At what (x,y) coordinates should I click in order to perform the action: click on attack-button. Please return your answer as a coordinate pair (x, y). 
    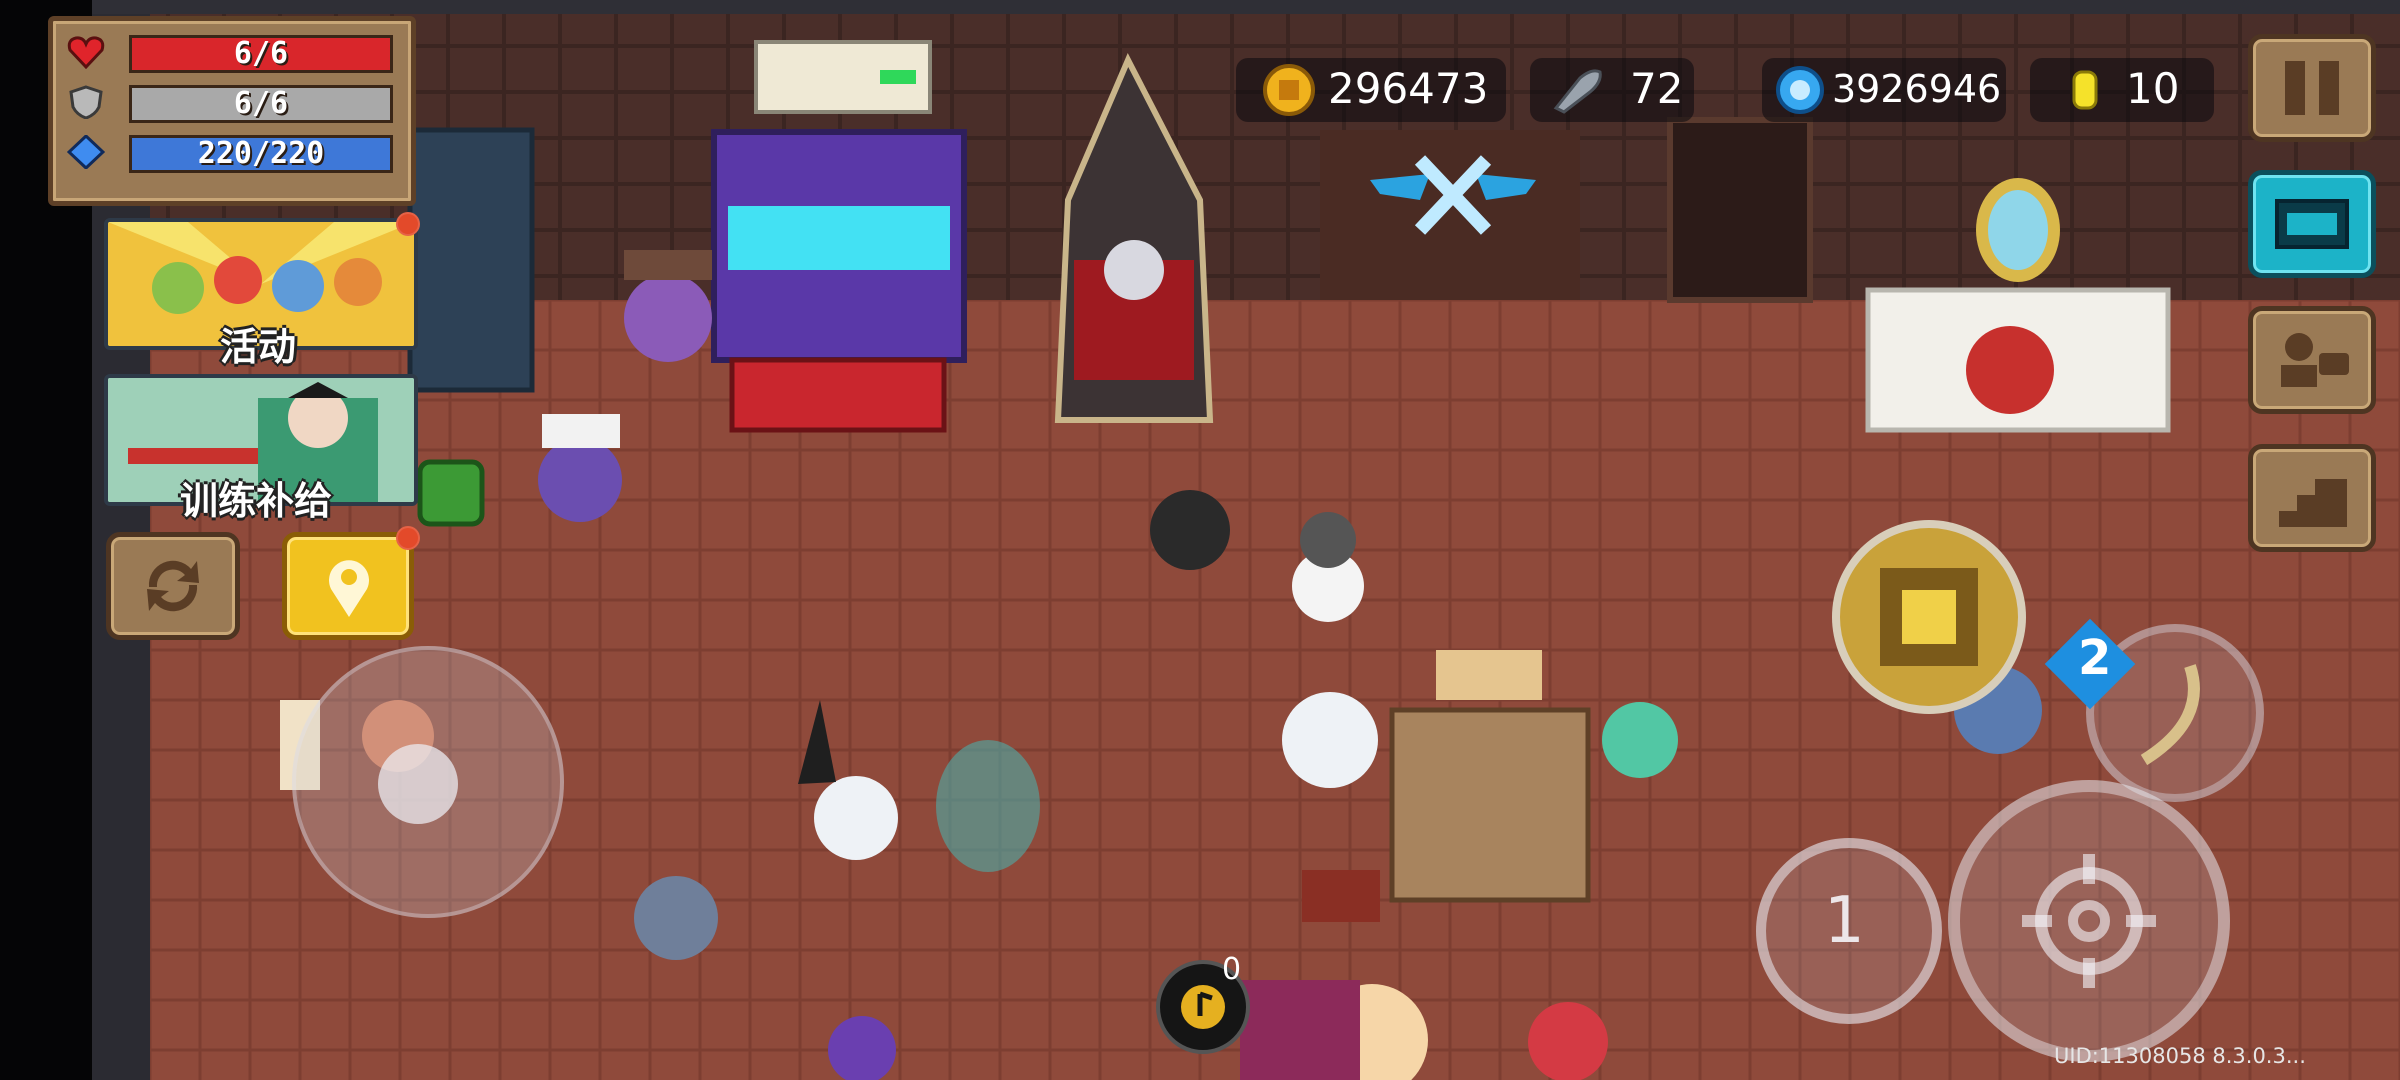
    Looking at the image, I should click on (2089, 921).